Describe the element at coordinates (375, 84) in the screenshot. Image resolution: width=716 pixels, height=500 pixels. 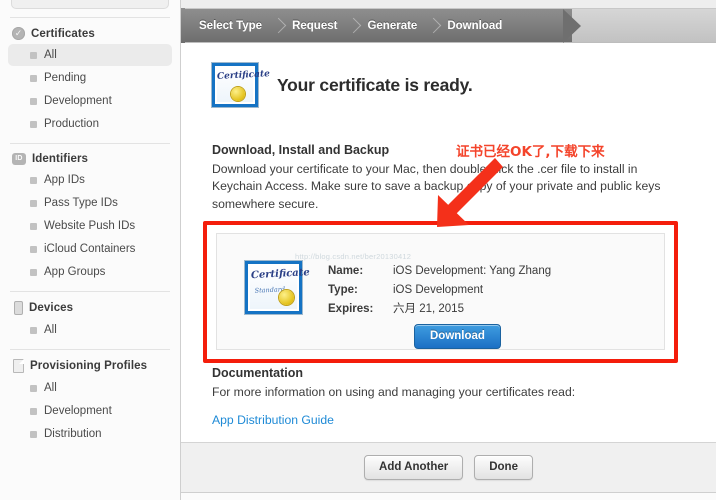
I see `page-title: Your certificate is ready.` at that location.